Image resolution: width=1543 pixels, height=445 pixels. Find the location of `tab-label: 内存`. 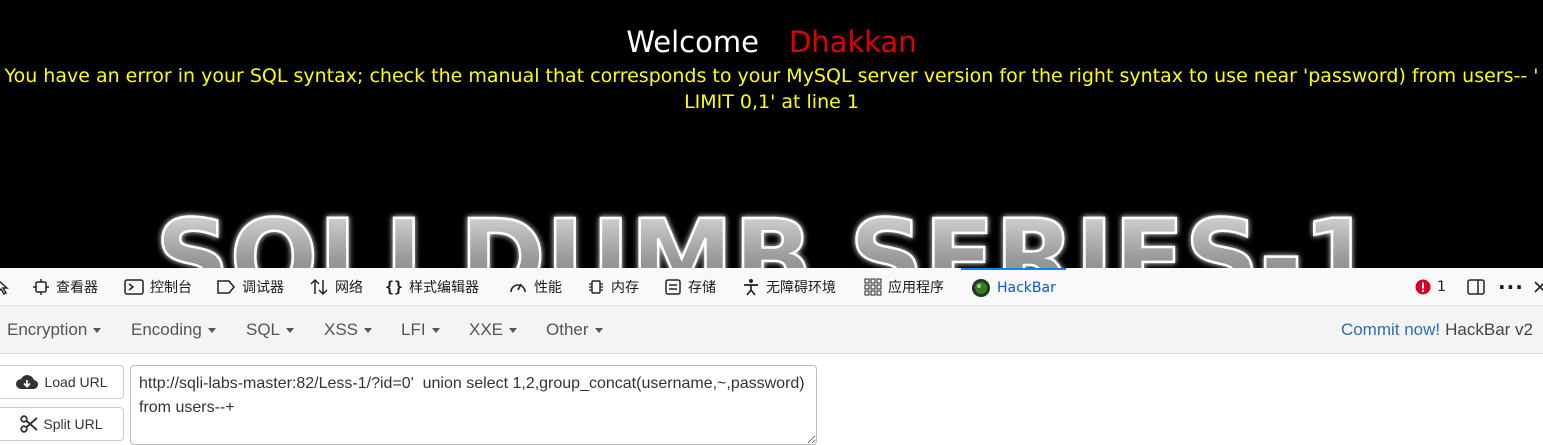

tab-label: 内存 is located at coordinates (625, 287).